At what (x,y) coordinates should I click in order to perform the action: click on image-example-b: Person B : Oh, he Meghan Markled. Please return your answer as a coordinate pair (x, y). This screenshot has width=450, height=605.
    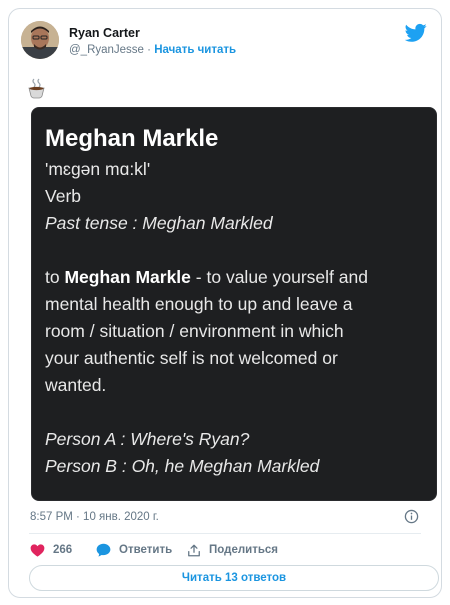
    Looking at the image, I should click on (182, 466).